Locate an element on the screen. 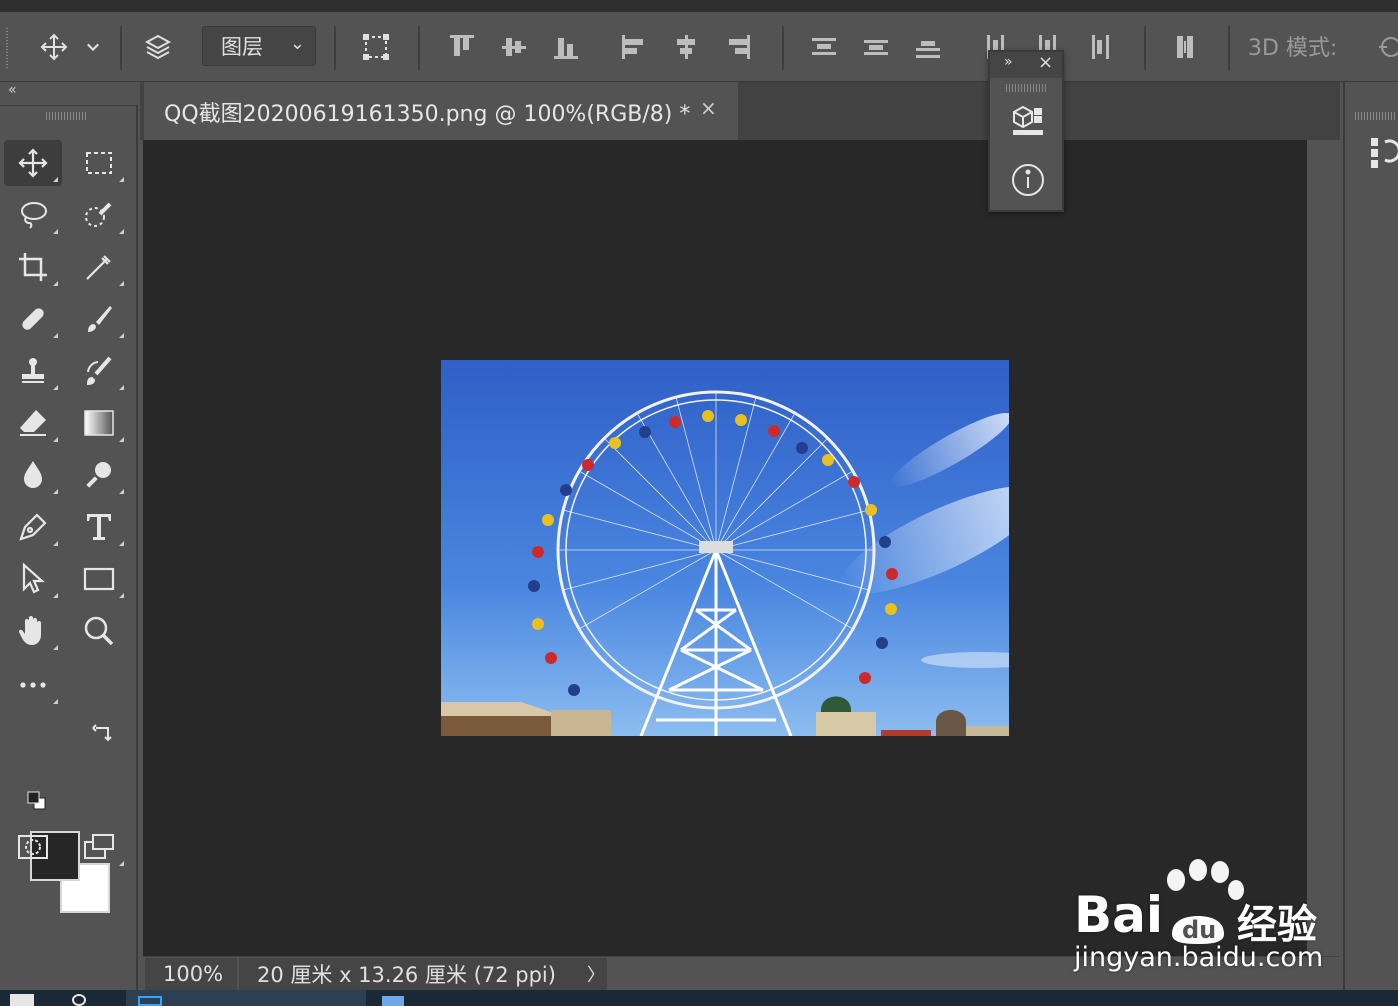 This screenshot has width=1398, height=1006. distribute-right-edges-icon is located at coordinates (1100, 47).